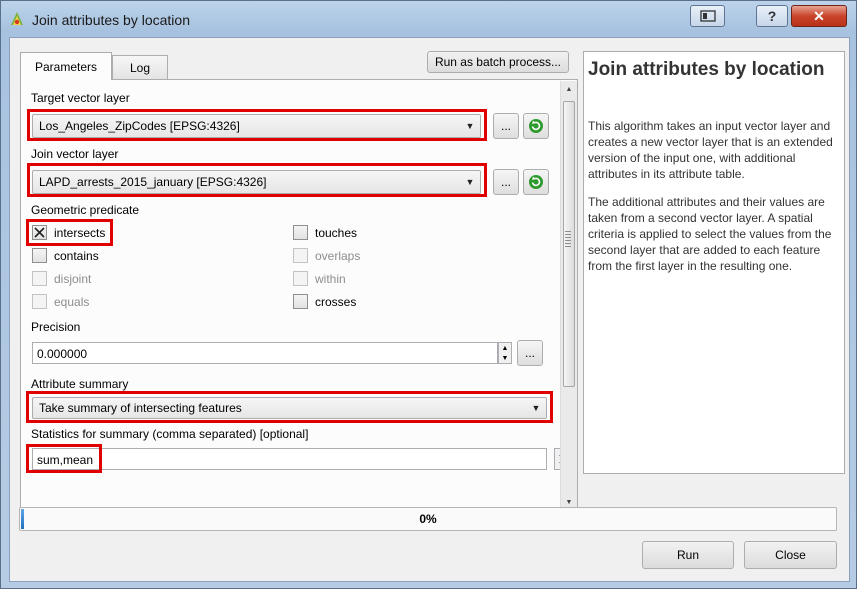  Describe the element at coordinates (39, 301) in the screenshot. I see `equals-checkbox` at that location.